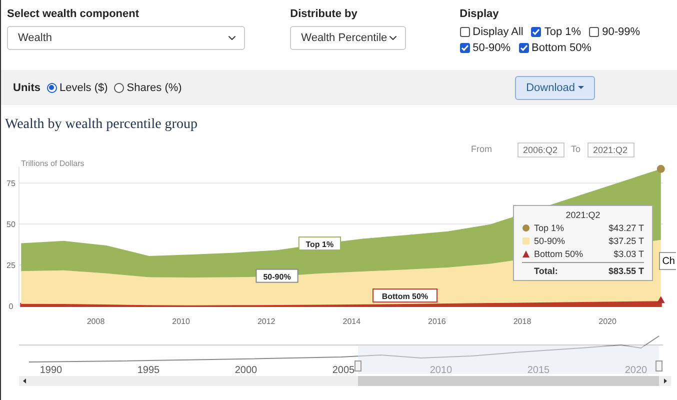  What do you see at coordinates (181, 321) in the screenshot?
I see `axis-tick-label: 2010` at bounding box center [181, 321].